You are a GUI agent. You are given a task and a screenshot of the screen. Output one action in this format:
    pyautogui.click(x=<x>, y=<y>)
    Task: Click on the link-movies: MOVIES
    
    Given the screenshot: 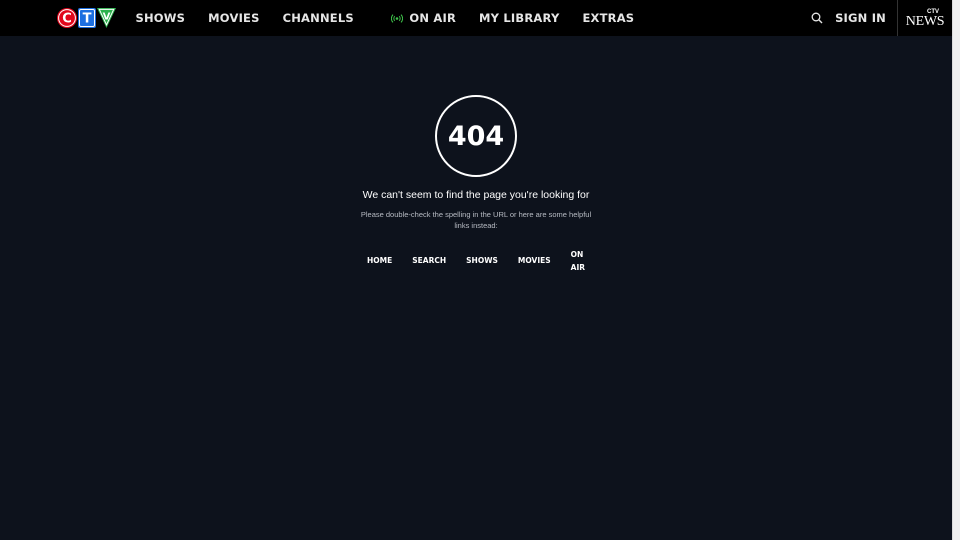 What is the action you would take?
    pyautogui.click(x=534, y=260)
    